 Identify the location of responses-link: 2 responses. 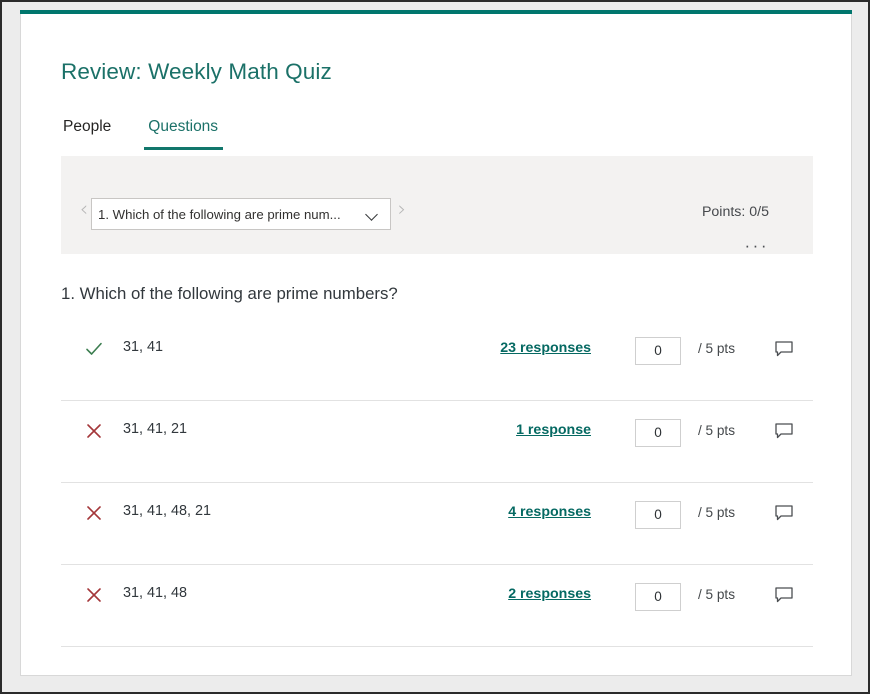
(549, 594).